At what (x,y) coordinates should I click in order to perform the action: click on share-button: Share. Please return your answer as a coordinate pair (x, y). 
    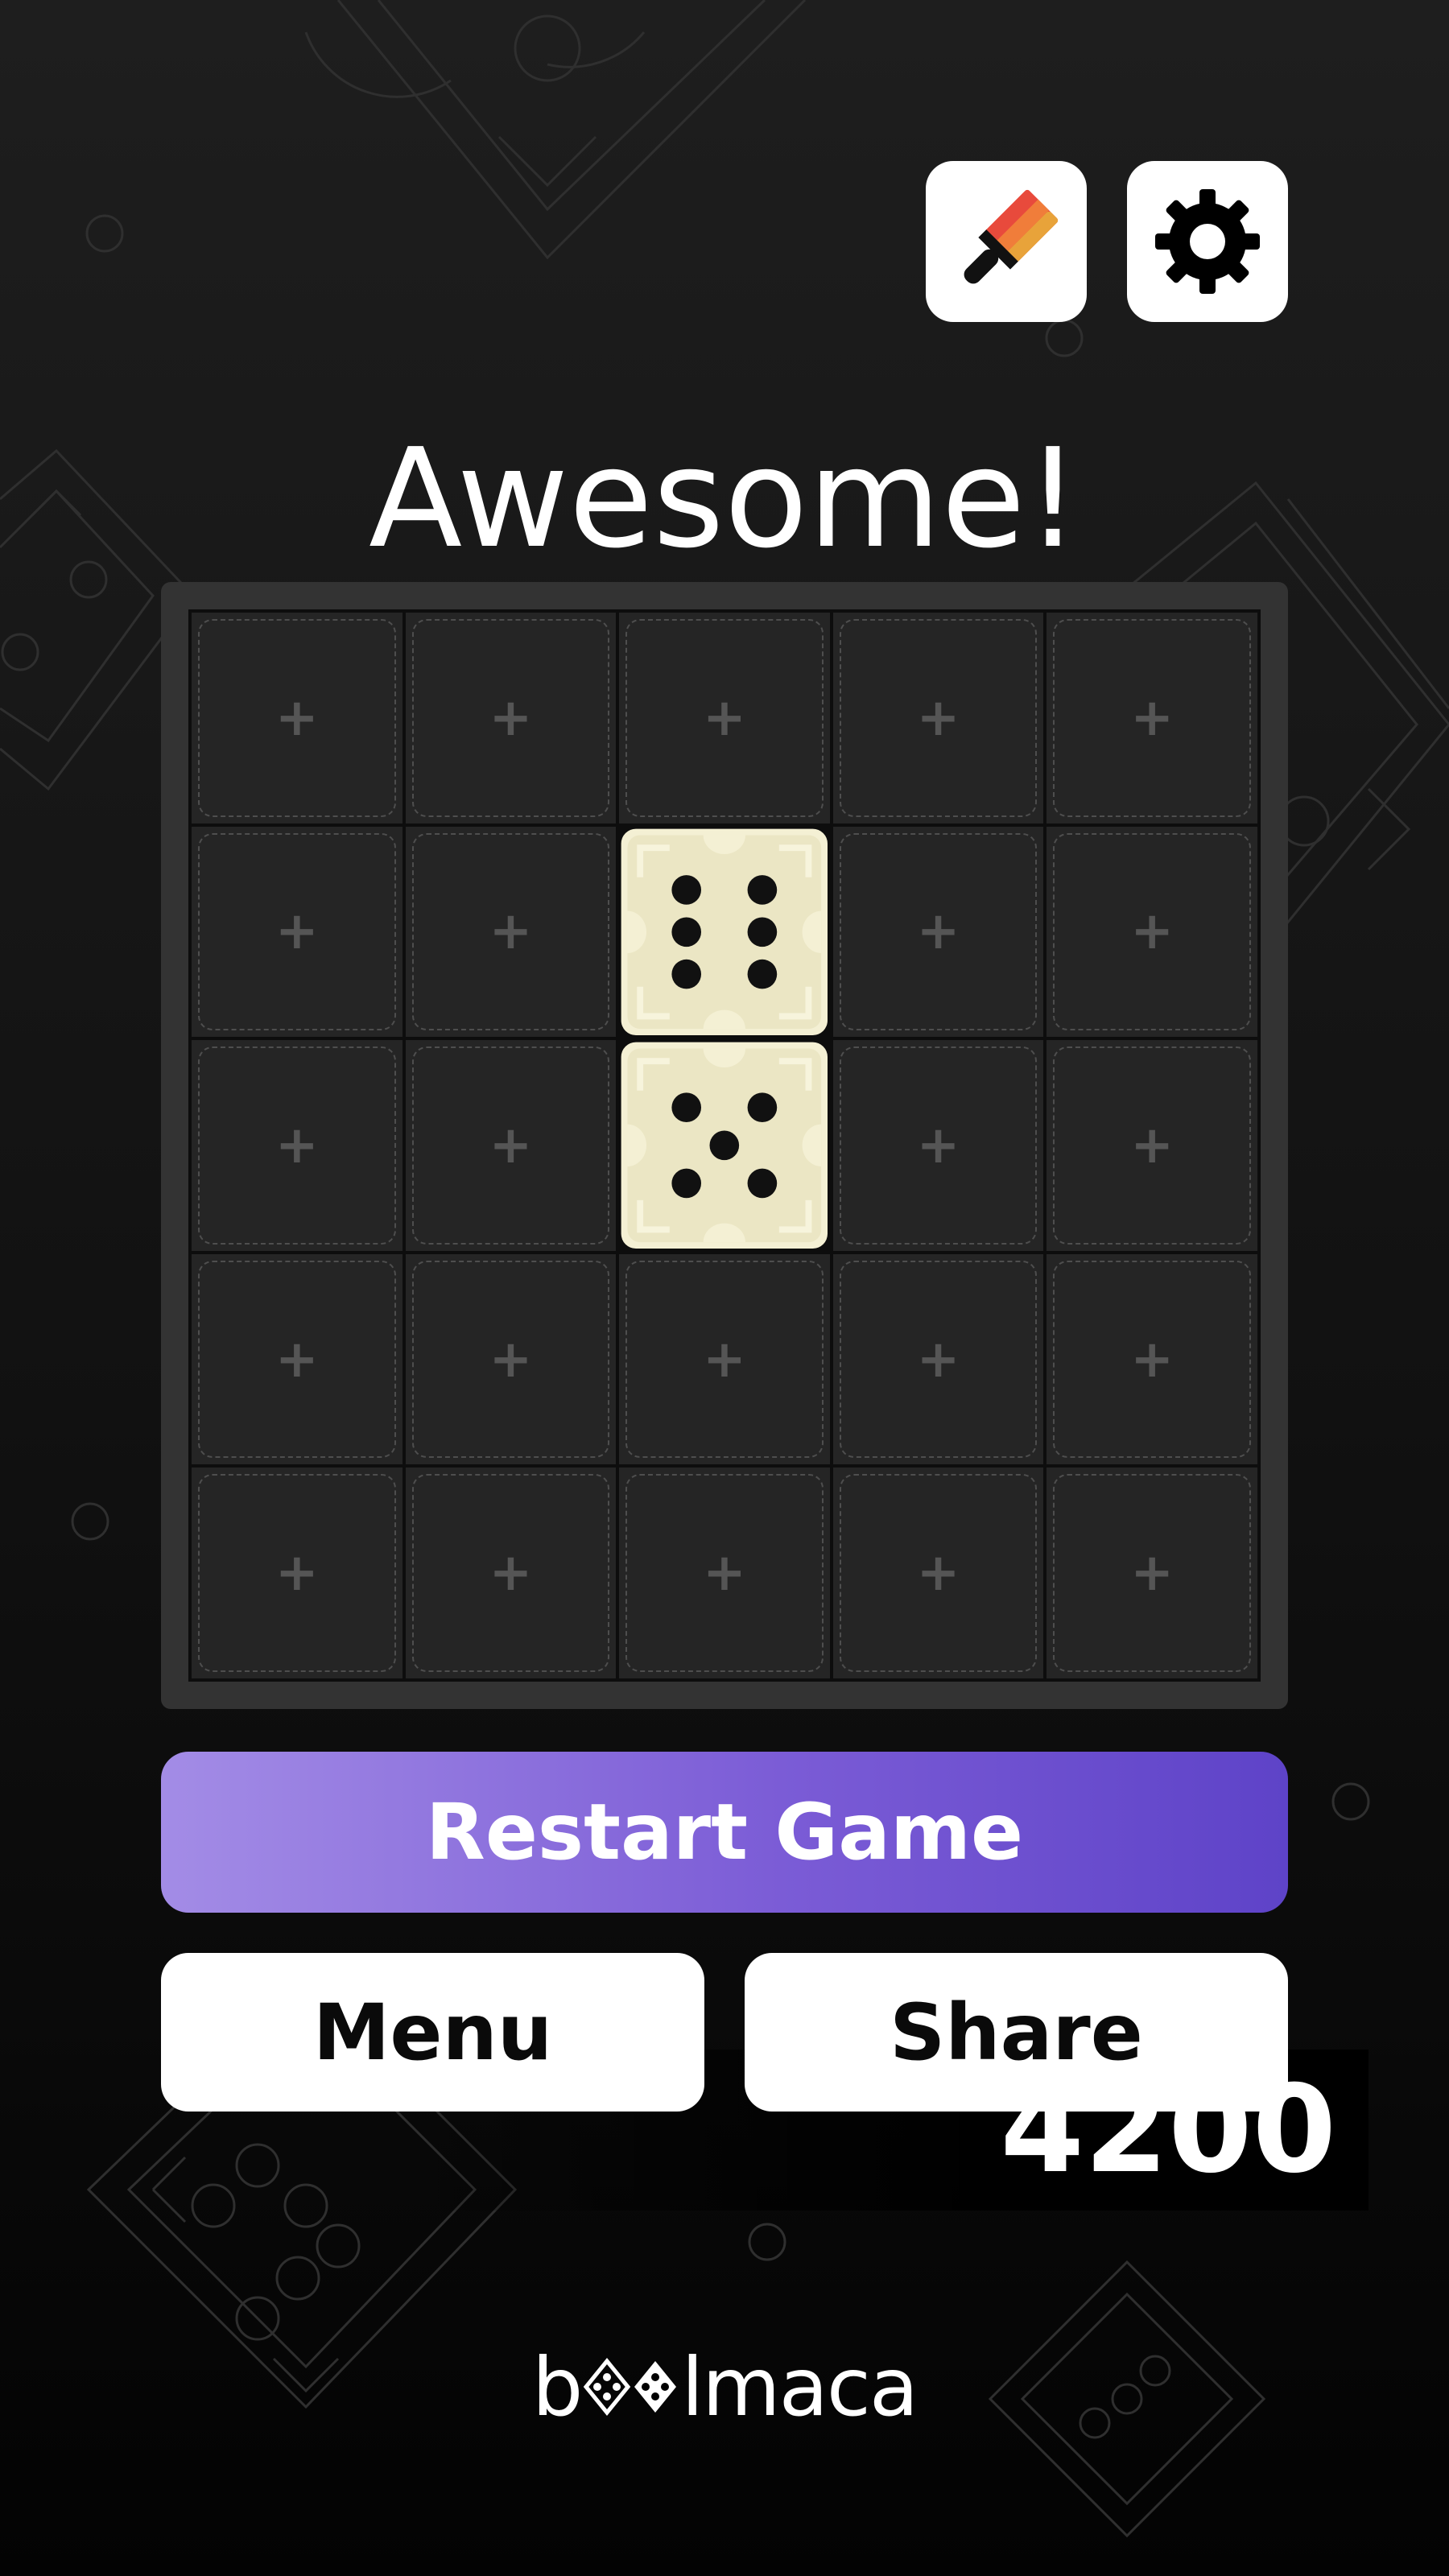
    Looking at the image, I should click on (1016, 2032).